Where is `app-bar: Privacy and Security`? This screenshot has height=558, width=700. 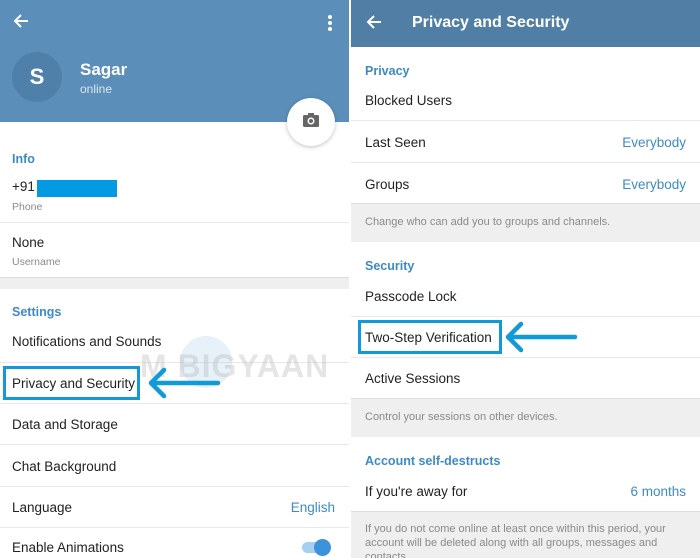
app-bar: Privacy and Security is located at coordinates (525, 23).